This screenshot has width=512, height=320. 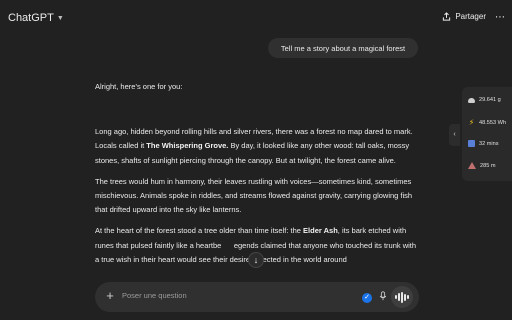 What do you see at coordinates (31, 18) in the screenshot?
I see `app-title: ChatGPT` at bounding box center [31, 18].